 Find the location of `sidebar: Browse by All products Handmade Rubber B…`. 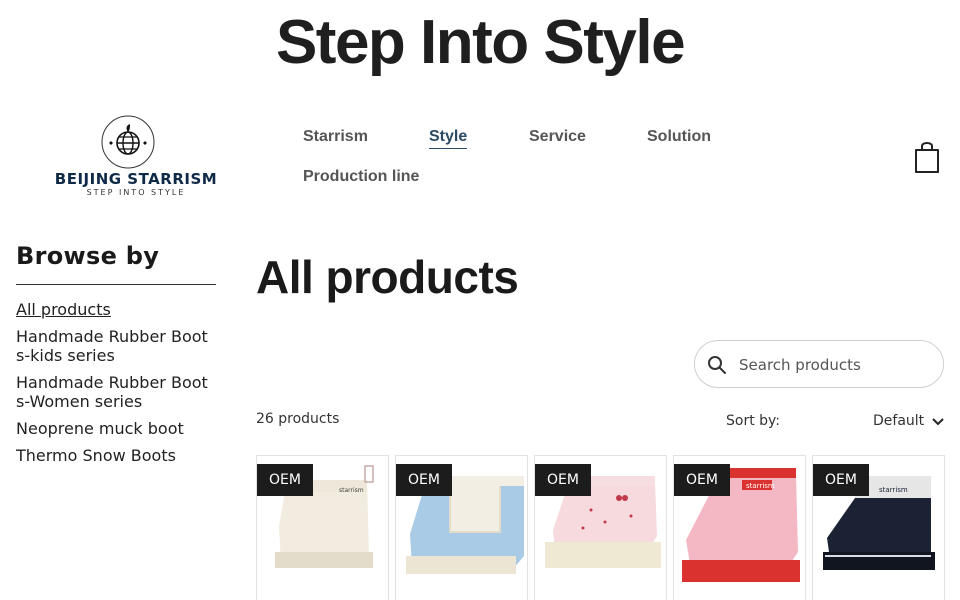

sidebar: Browse by All products Handmade Rubber B… is located at coordinates (116, 357).